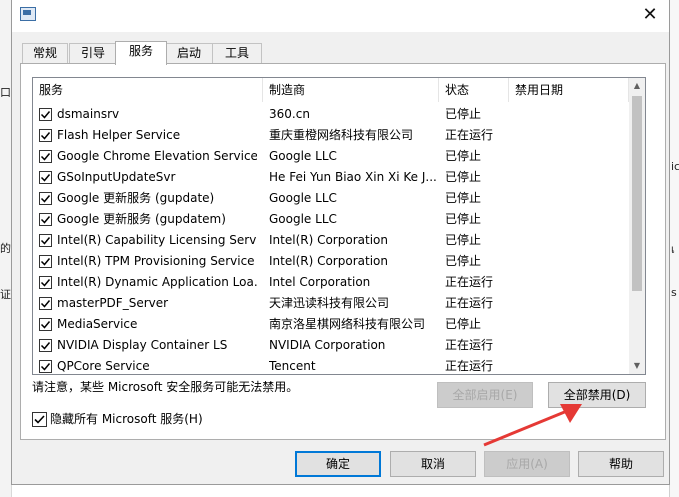  Describe the element at coordinates (650, 15) in the screenshot. I see `close-button: ✕` at that location.